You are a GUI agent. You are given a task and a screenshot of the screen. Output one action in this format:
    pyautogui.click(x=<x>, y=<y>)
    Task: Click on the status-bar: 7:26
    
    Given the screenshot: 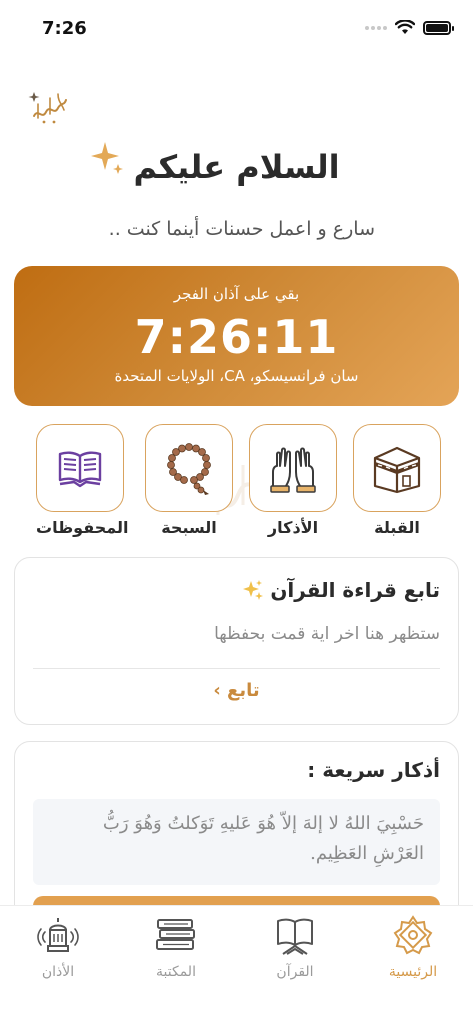 What is the action you would take?
    pyautogui.click(x=236, y=30)
    